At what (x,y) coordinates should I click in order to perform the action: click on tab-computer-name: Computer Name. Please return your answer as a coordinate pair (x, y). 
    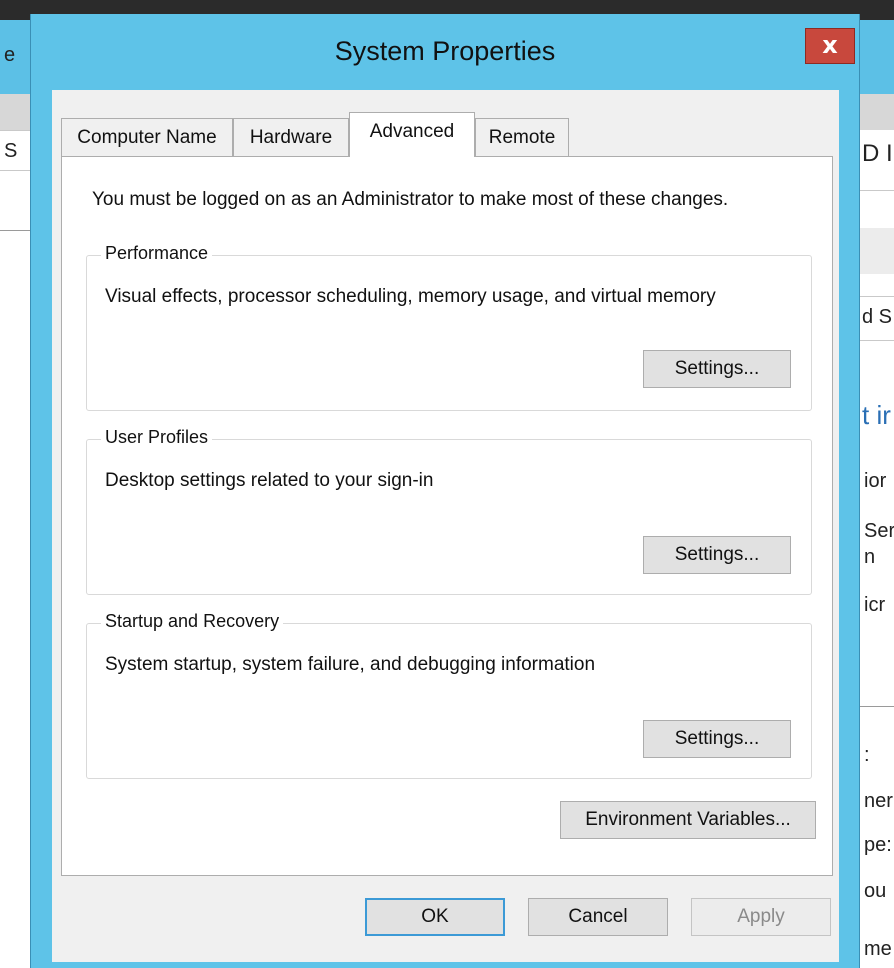
    Looking at the image, I should click on (147, 137).